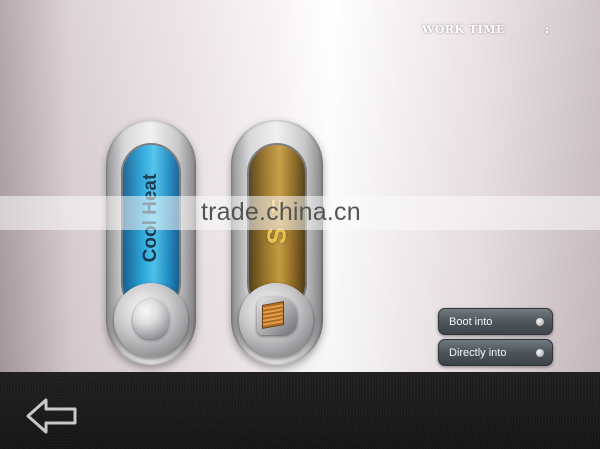 This screenshot has width=600, height=449. Describe the element at coordinates (277, 242) in the screenshot. I see `probe-handle: S =` at that location.